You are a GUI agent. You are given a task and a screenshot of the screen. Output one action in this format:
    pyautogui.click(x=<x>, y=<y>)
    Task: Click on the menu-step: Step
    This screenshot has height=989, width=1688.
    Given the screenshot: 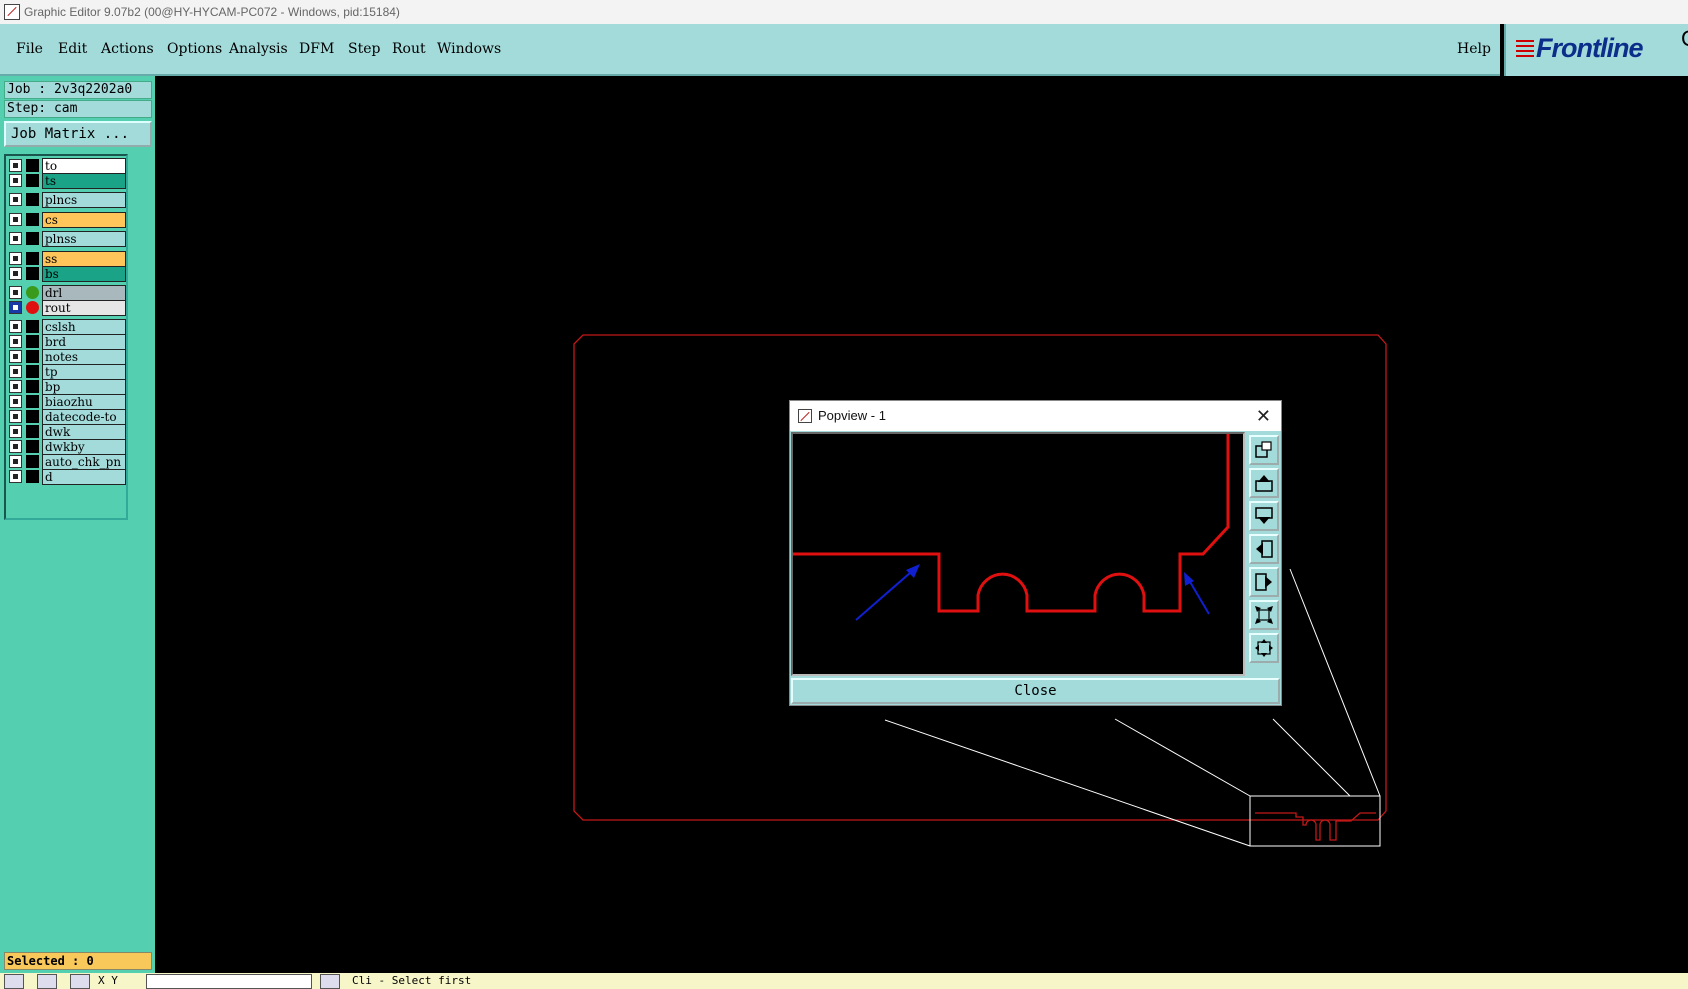 What is the action you would take?
    pyautogui.click(x=364, y=49)
    